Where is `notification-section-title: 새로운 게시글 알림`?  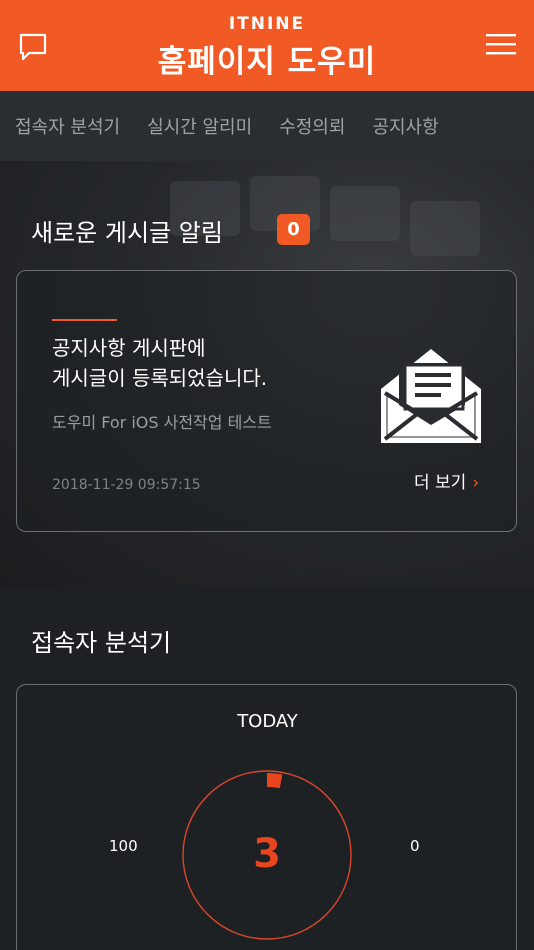 notification-section-title: 새로운 게시글 알림 is located at coordinates (127, 233).